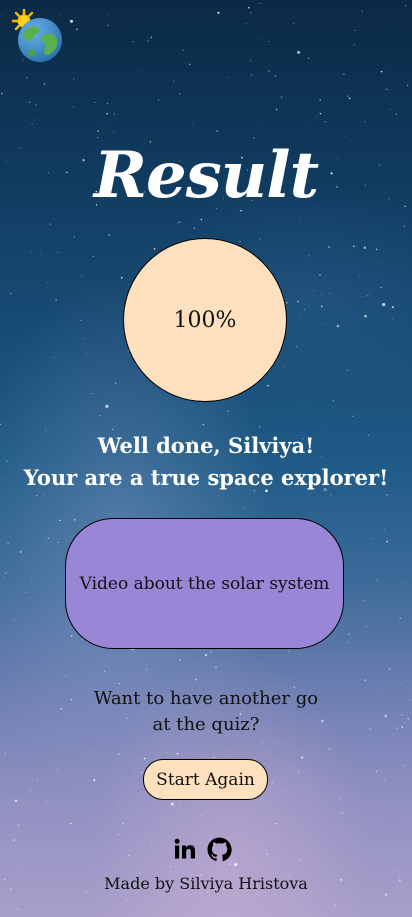 The image size is (412, 917). What do you see at coordinates (205, 779) in the screenshot?
I see `start-again-button: Start Again` at bounding box center [205, 779].